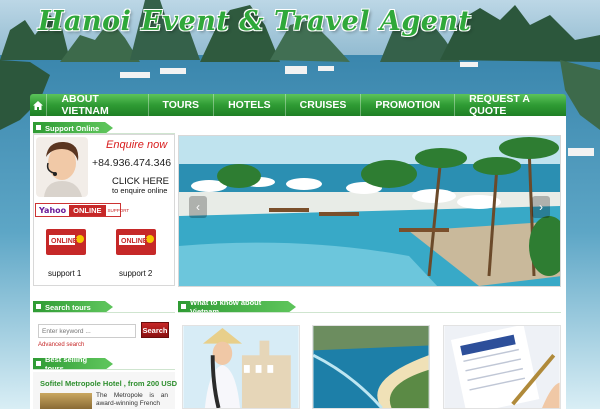  I want to click on nav-hotels: Hotels, so click(249, 105).